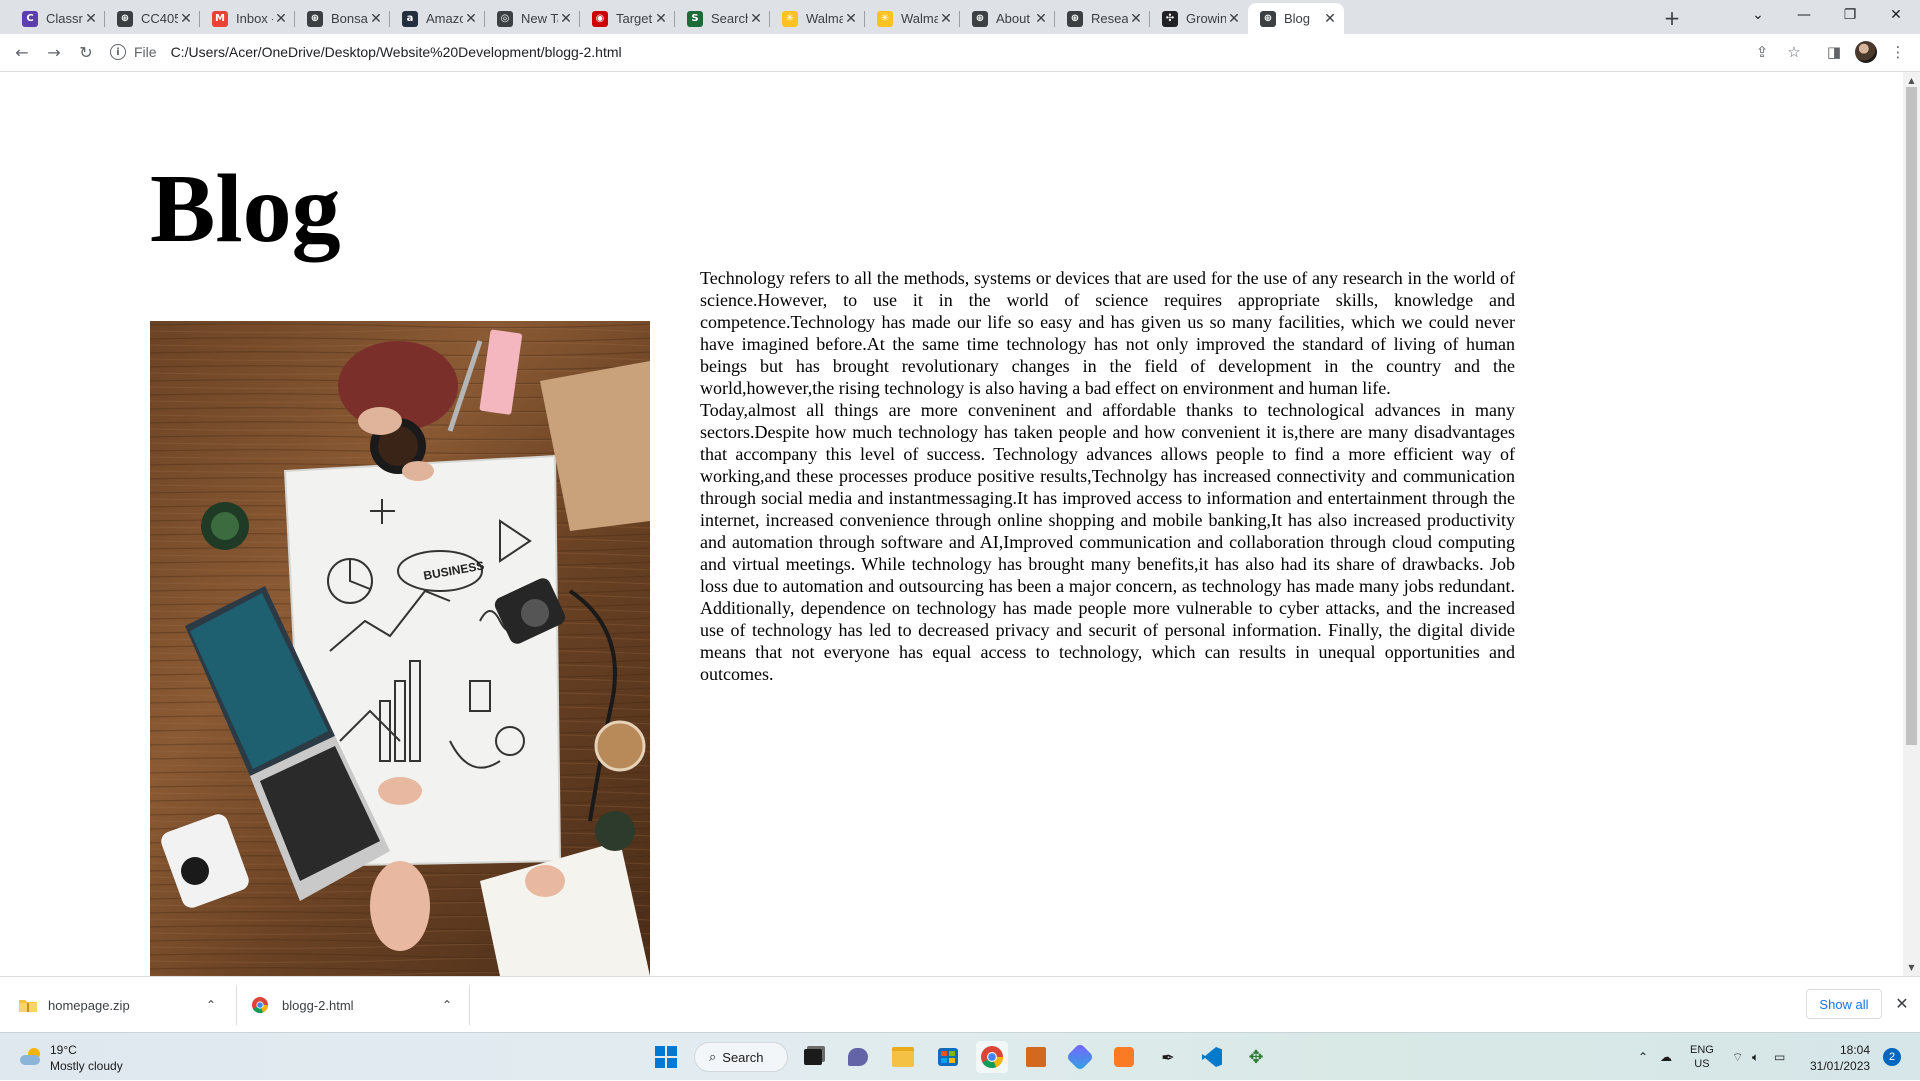  I want to click on system-clock: 18:04 31/01/2023, so click(1840, 1058).